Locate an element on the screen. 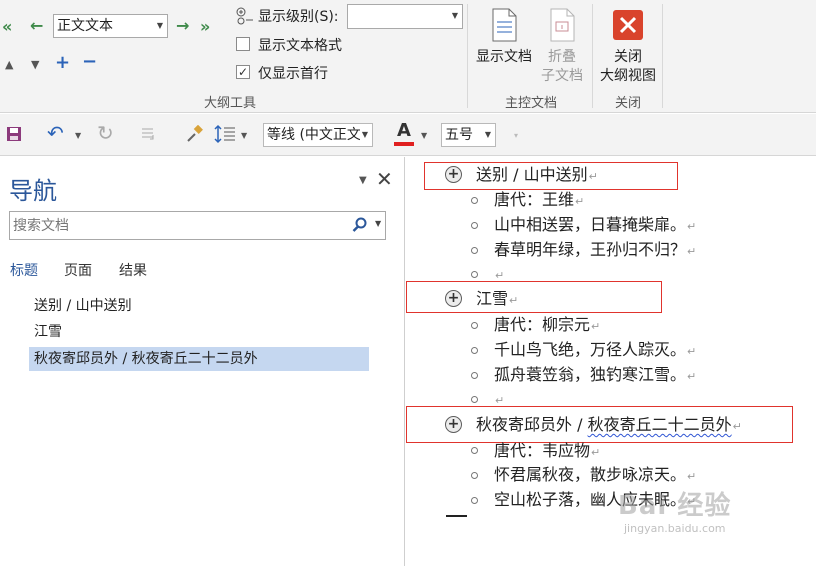 Image resolution: width=816 pixels, height=566 pixels. line-spacing-icon is located at coordinates (225, 135).